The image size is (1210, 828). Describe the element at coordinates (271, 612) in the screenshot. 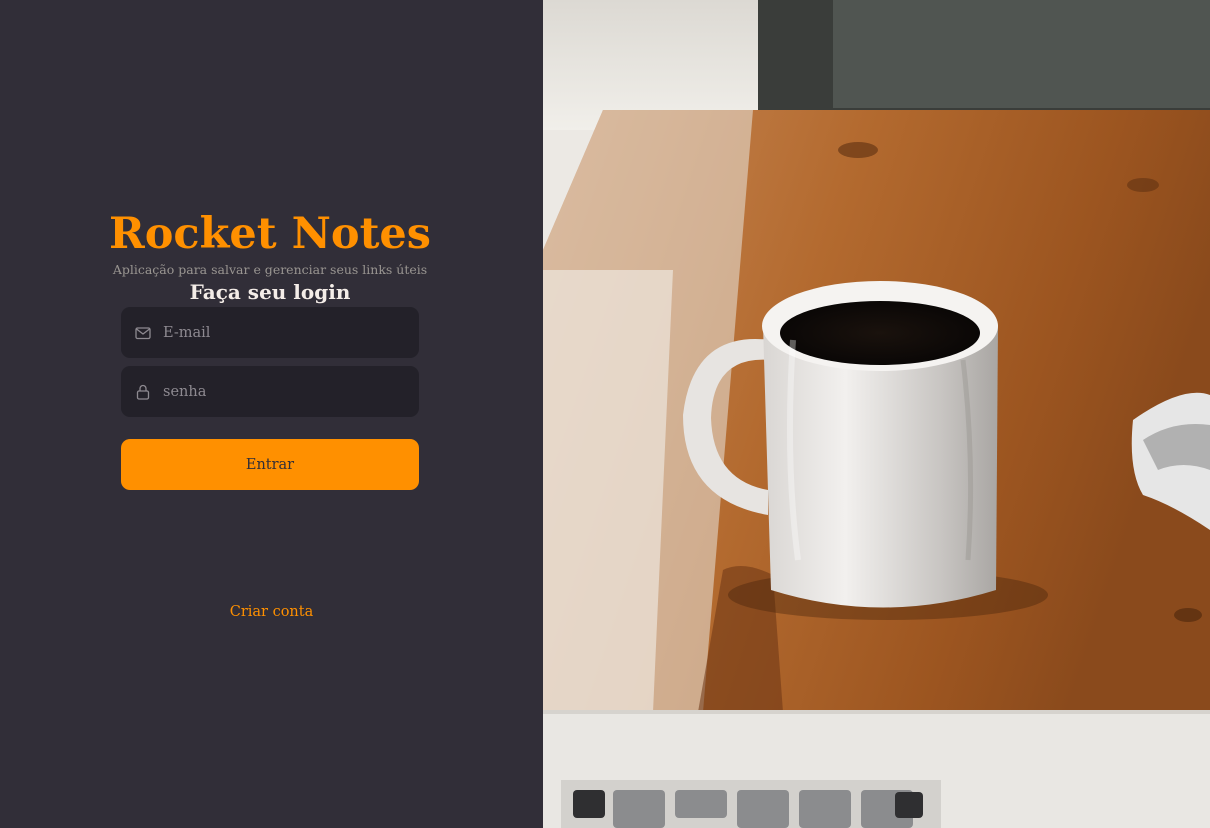

I see `create-account-link: Criar conta` at that location.